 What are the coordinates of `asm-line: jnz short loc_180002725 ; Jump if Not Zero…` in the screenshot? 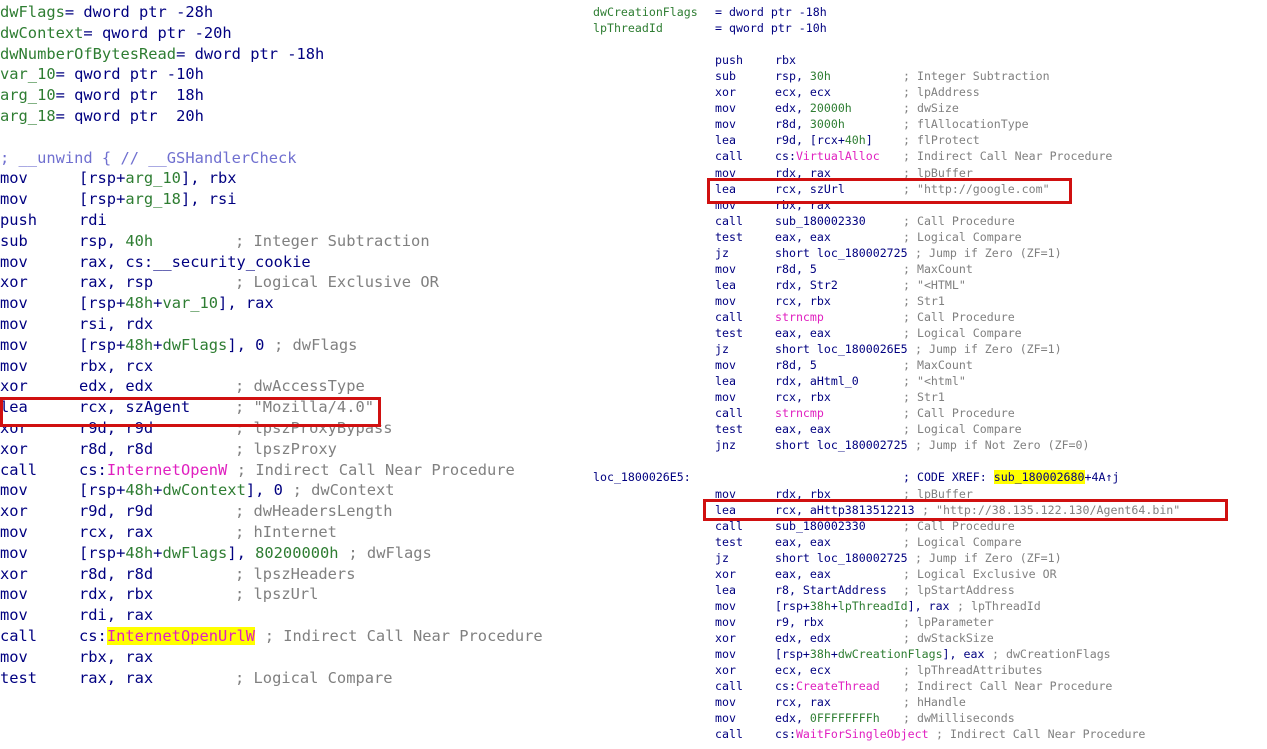 It's located at (930, 445).